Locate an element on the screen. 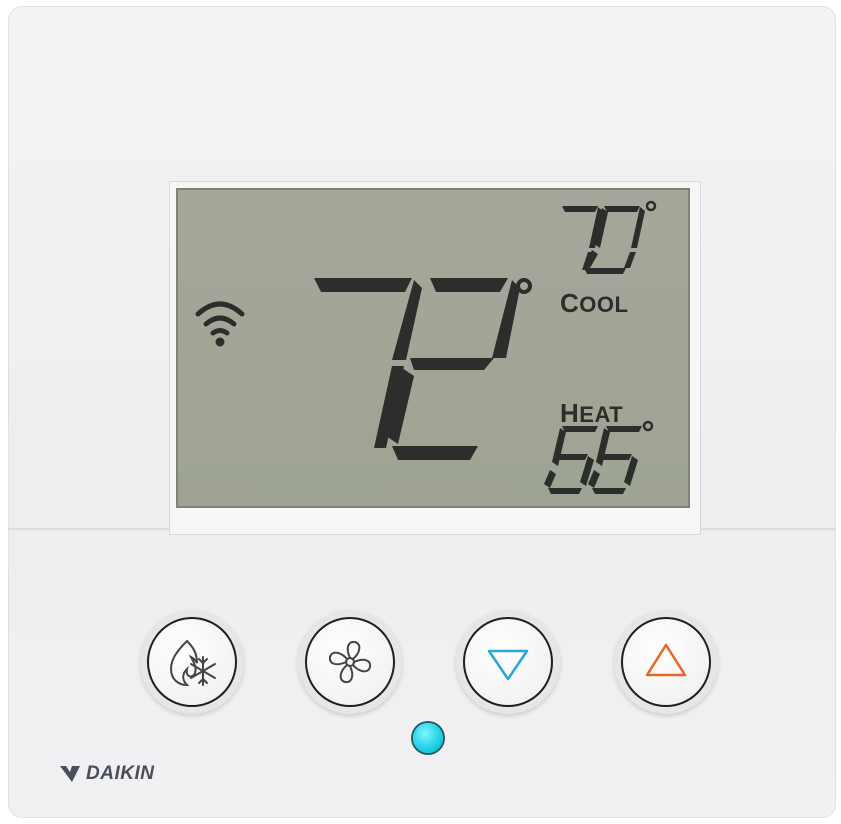  cool-label-cap: C is located at coordinates (570, 303).